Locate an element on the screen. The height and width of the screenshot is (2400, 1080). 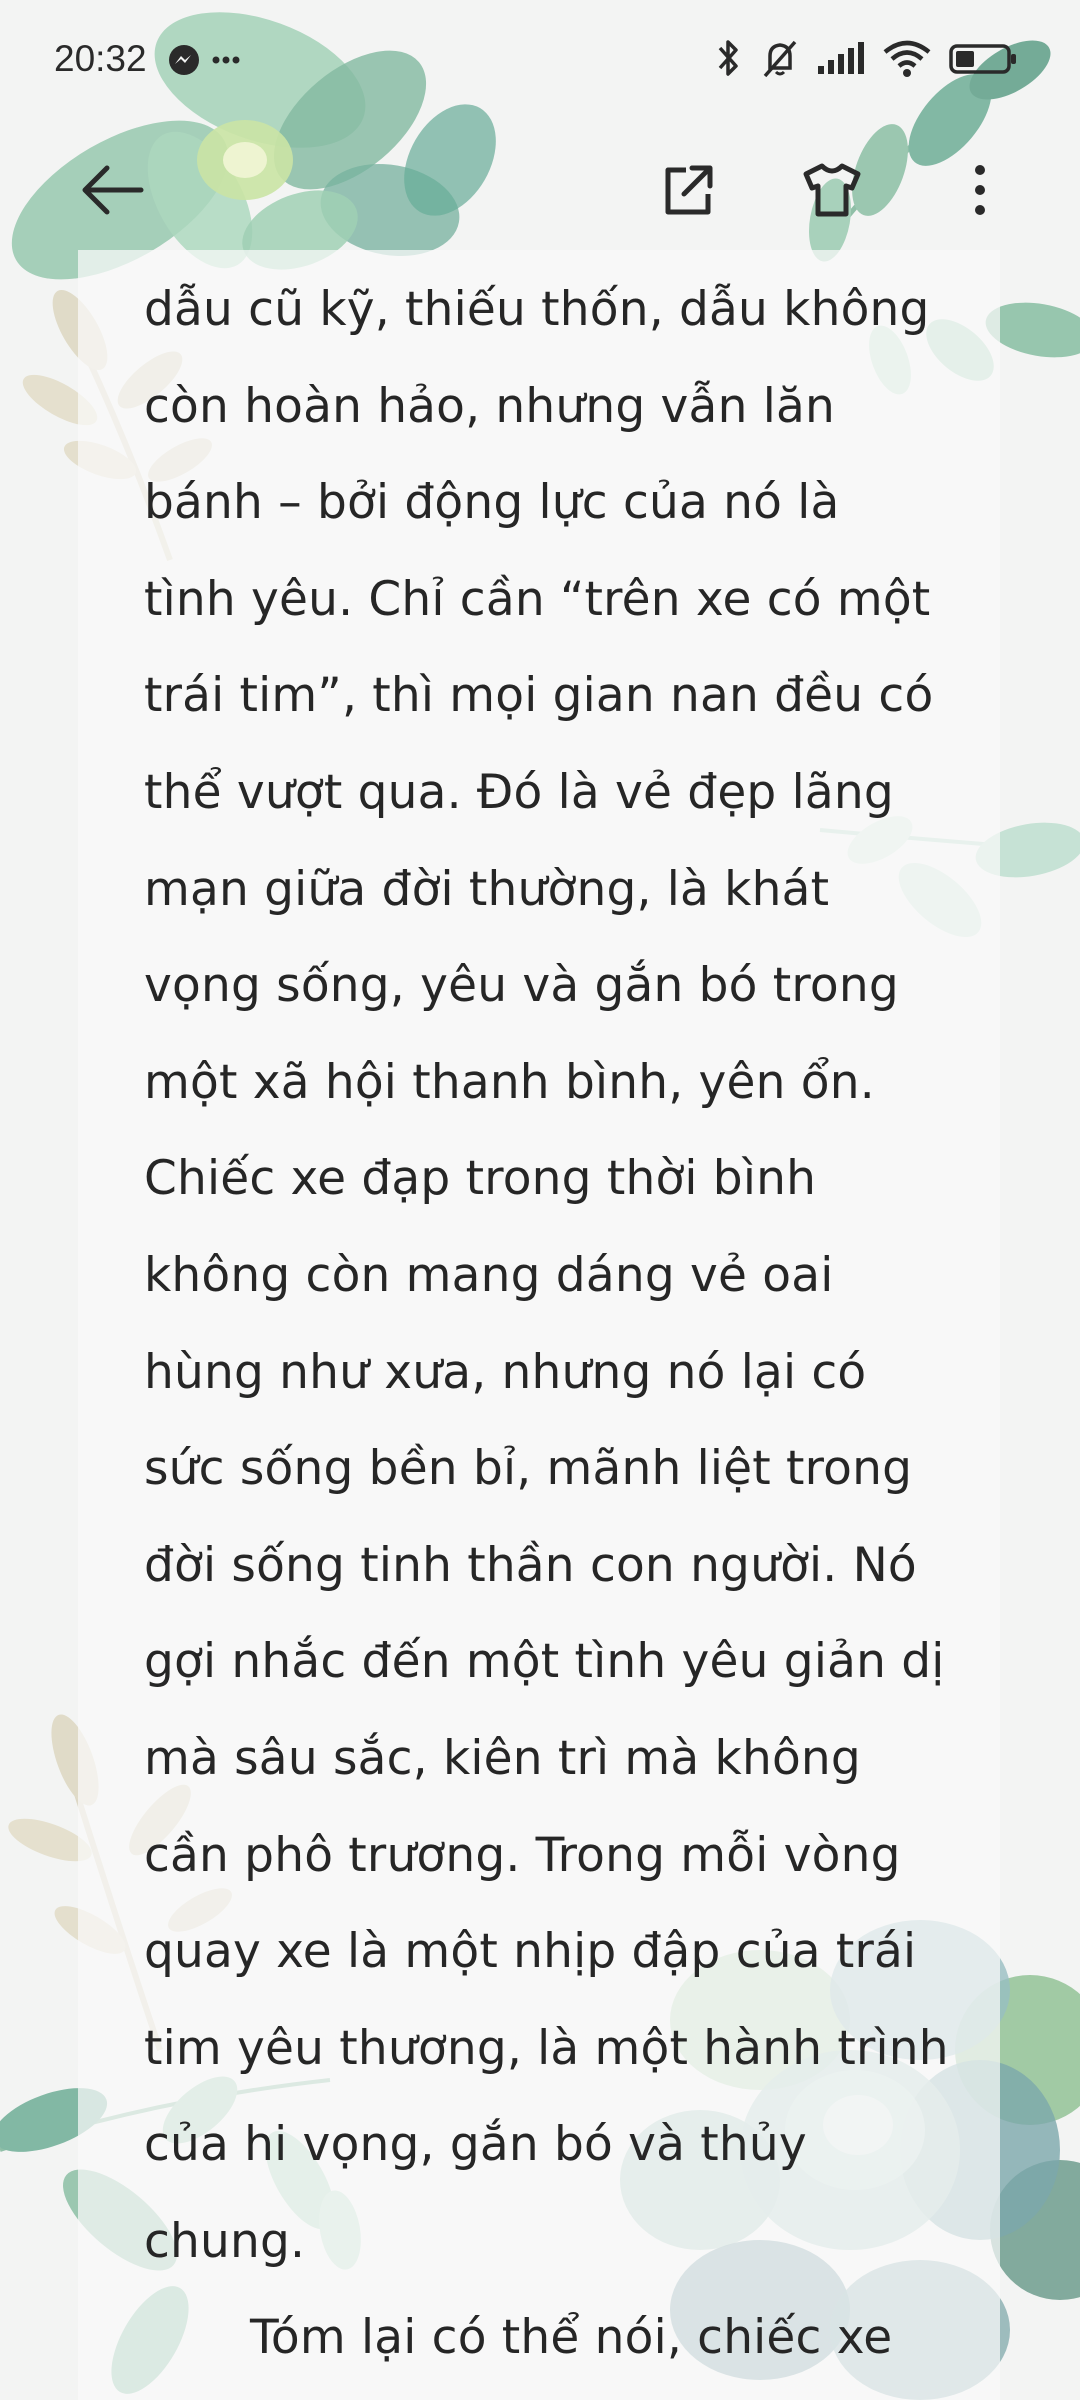
back-arrow-icon is located at coordinates (113, 190).